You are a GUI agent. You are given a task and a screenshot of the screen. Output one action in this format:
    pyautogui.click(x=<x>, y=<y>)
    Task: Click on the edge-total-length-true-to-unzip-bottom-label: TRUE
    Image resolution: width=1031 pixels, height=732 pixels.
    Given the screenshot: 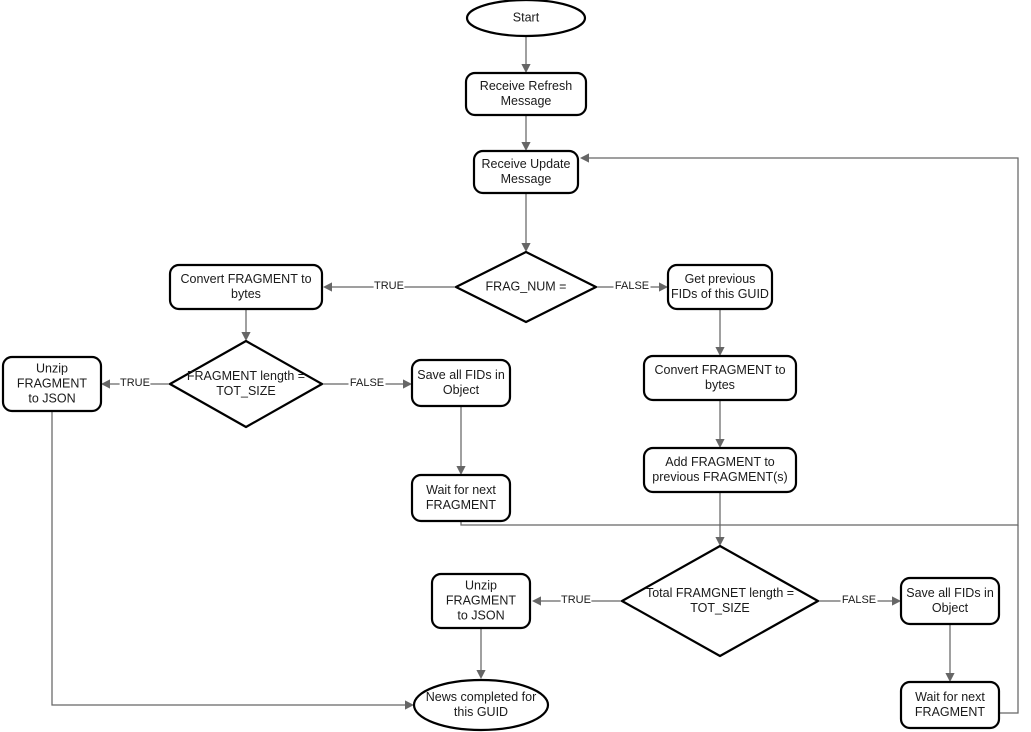 What is the action you would take?
    pyautogui.click(x=576, y=600)
    